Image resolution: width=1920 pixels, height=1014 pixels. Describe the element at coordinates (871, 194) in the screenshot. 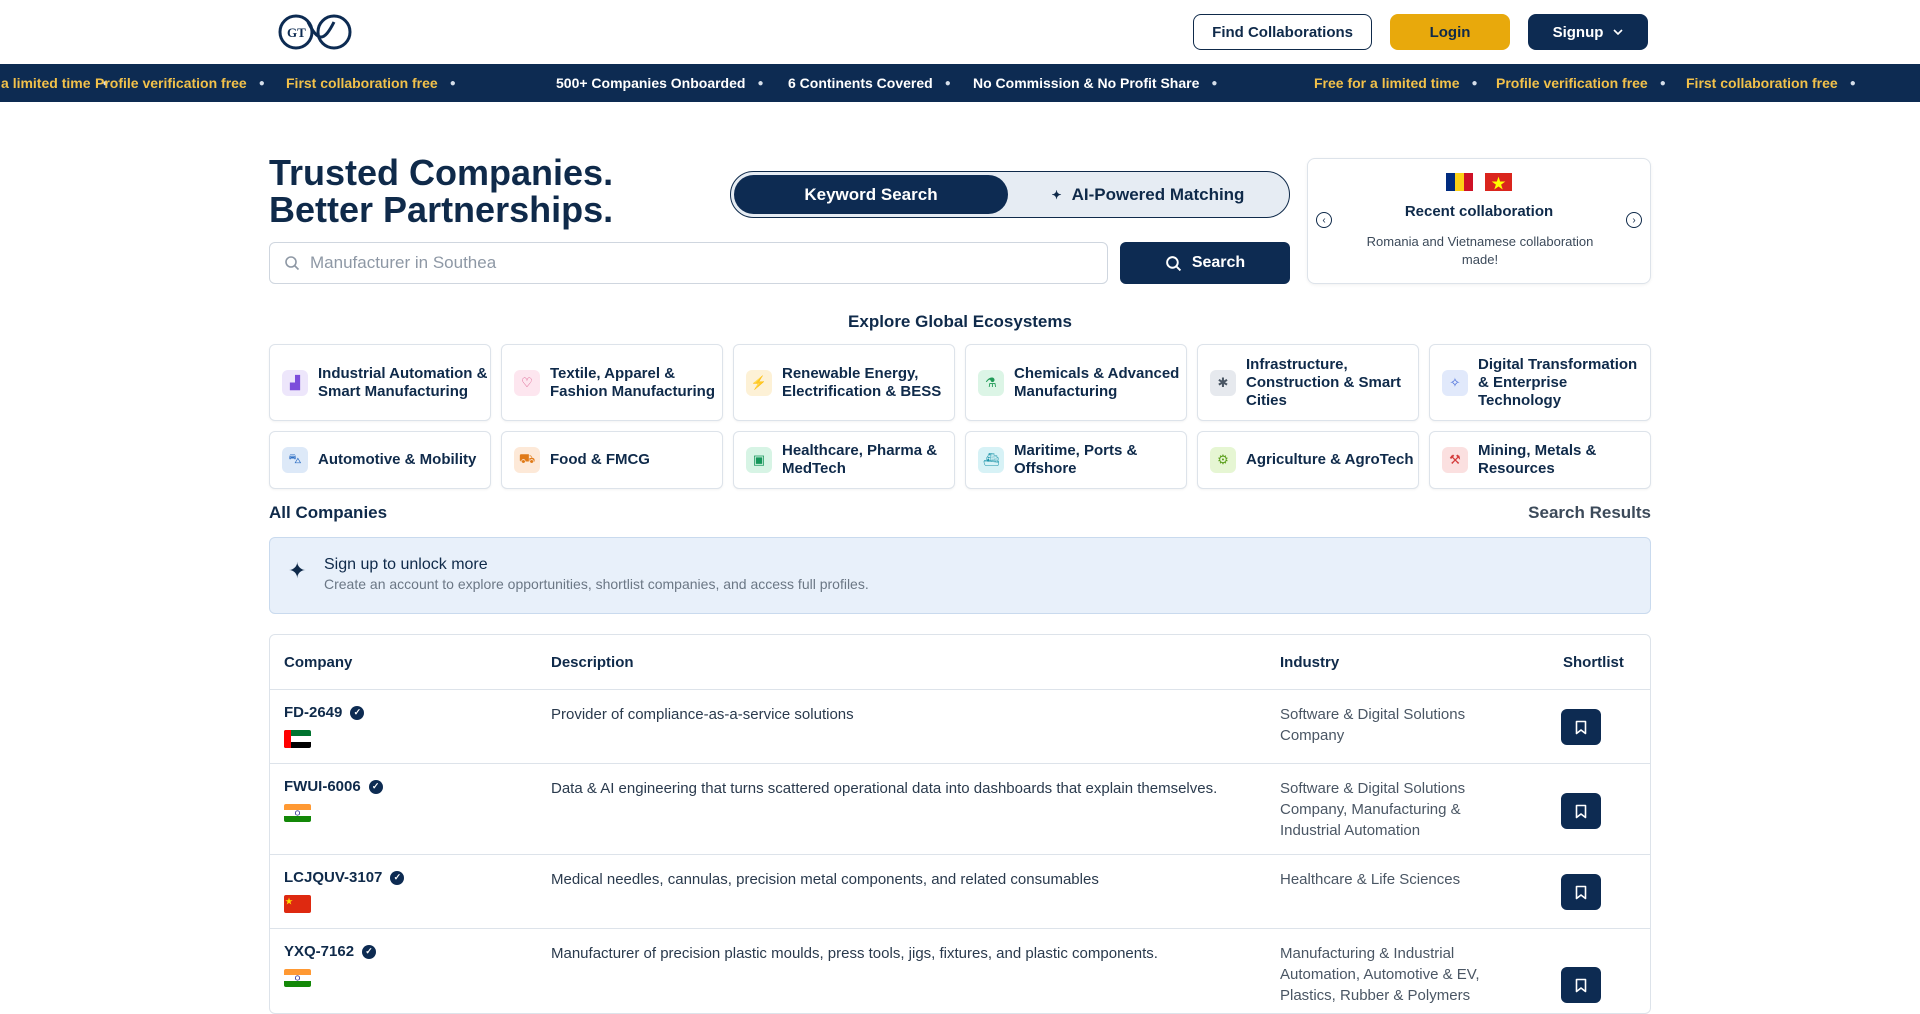

I see `tab-keyword-search: Keyword Search` at that location.